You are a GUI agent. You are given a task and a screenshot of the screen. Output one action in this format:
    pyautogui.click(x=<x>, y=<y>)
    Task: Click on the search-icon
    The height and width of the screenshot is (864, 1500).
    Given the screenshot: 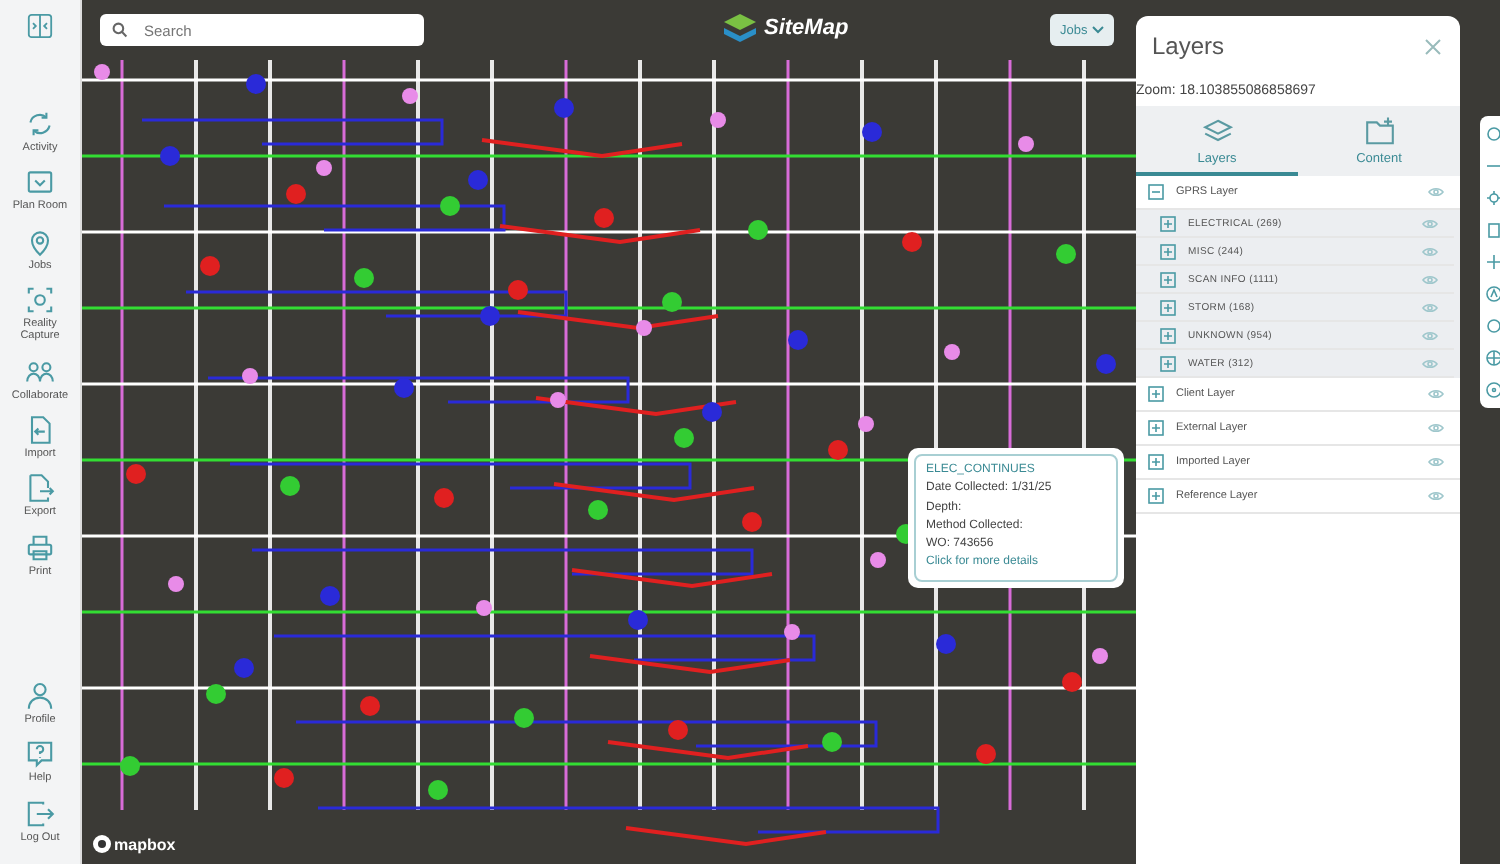 What is the action you would take?
    pyautogui.click(x=120, y=30)
    